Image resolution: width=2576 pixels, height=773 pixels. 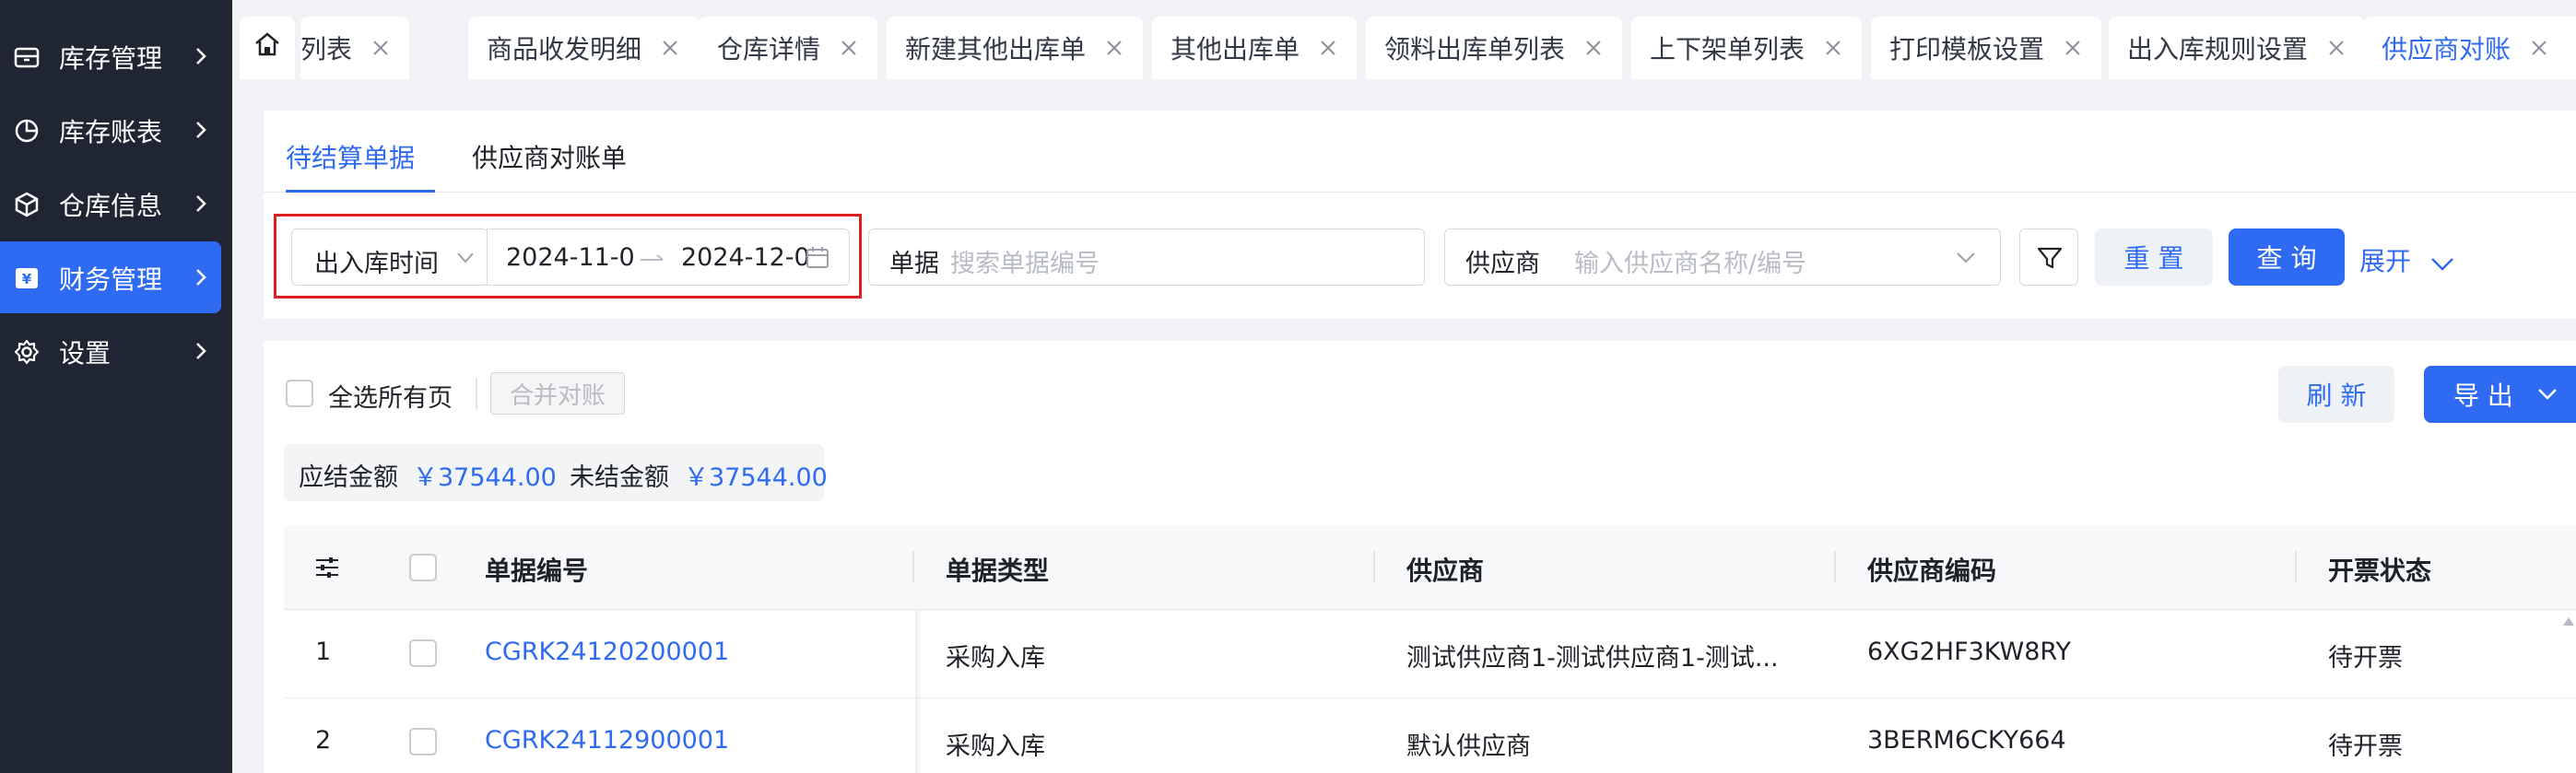 I want to click on tab-home, so click(x=267, y=48).